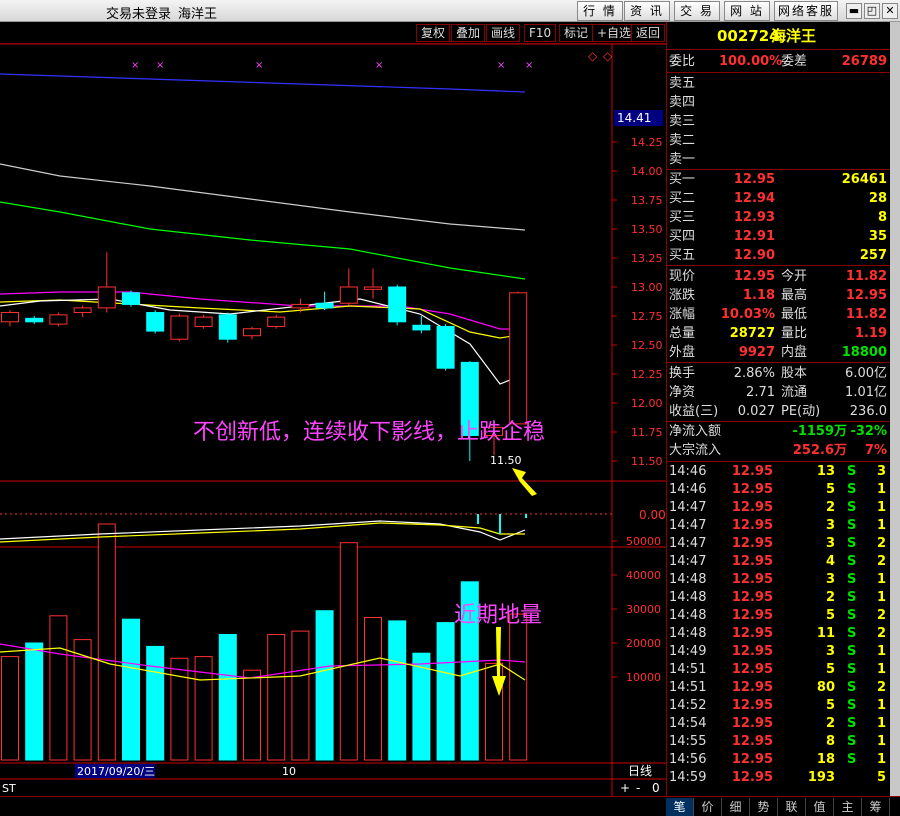  I want to click on buy-volume: 26461, so click(864, 179).